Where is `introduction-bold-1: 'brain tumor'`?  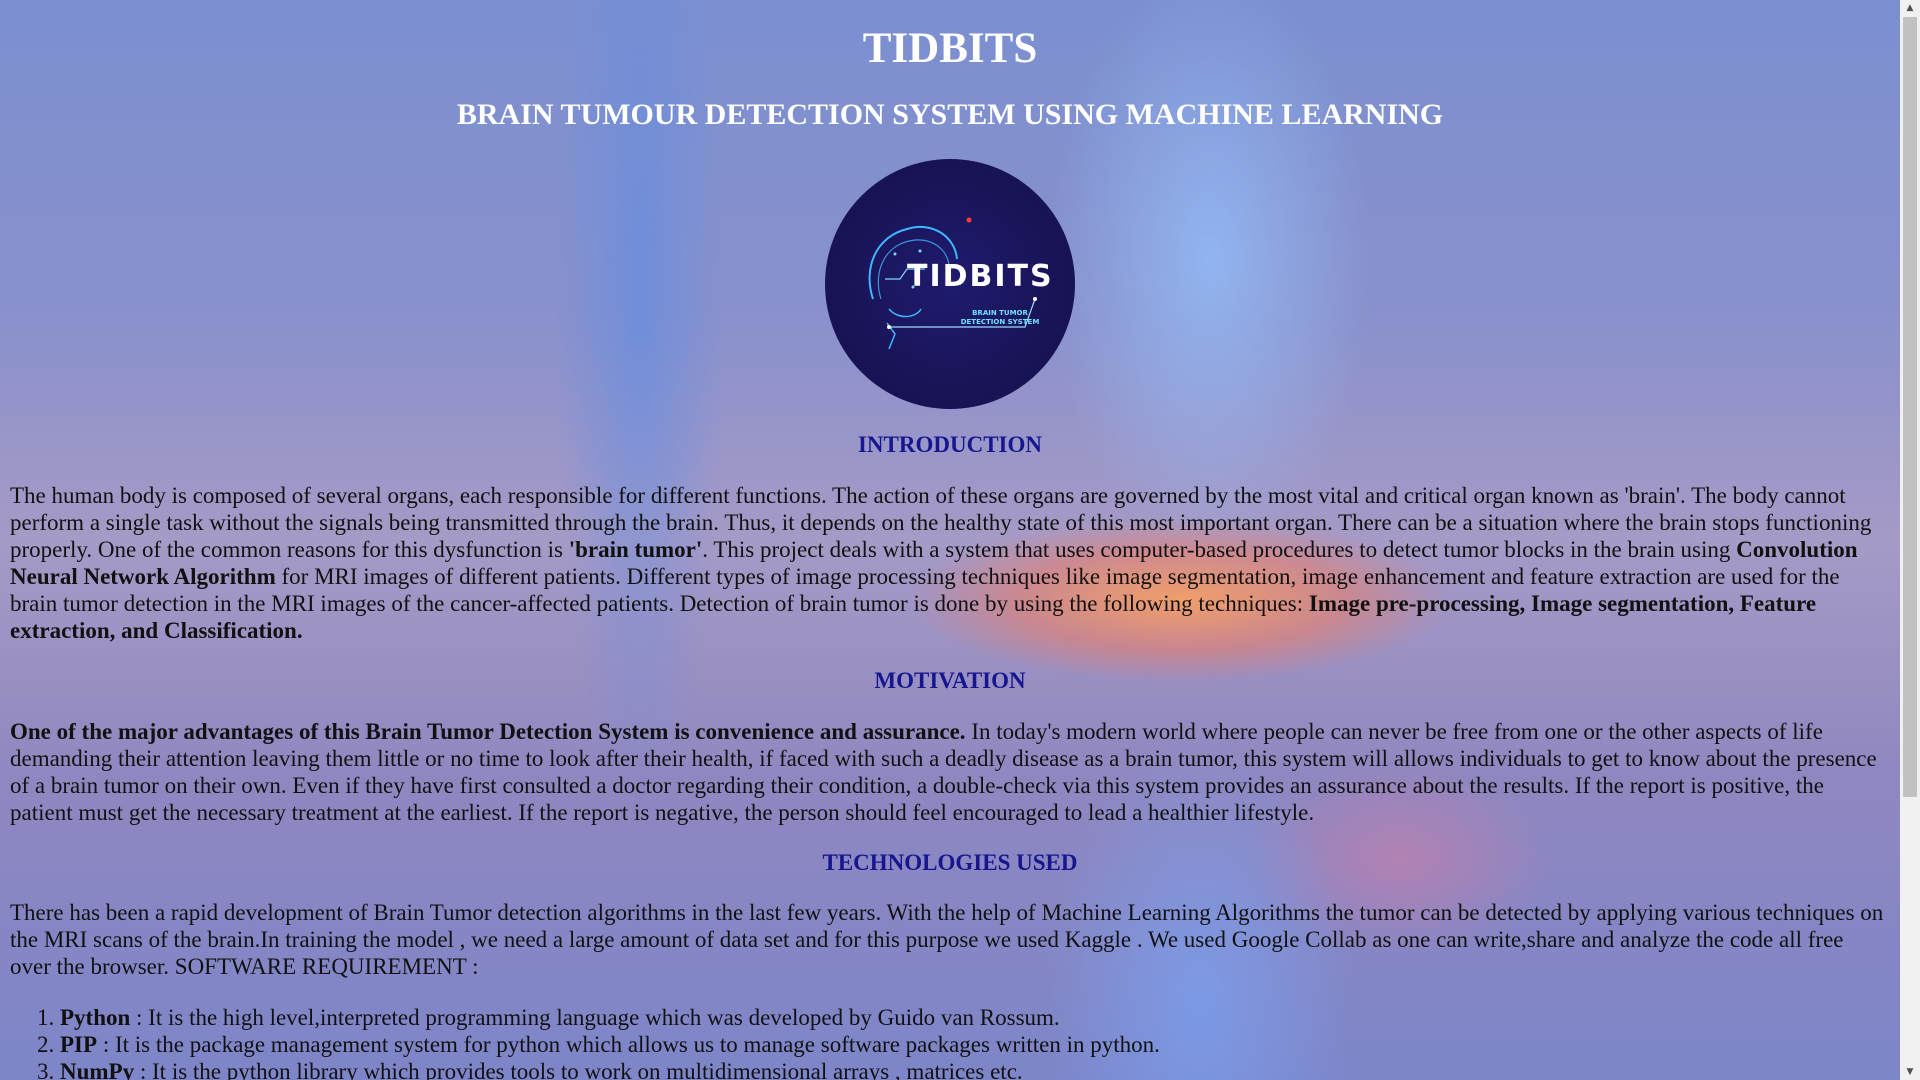 introduction-bold-1: 'brain tumor' is located at coordinates (635, 549).